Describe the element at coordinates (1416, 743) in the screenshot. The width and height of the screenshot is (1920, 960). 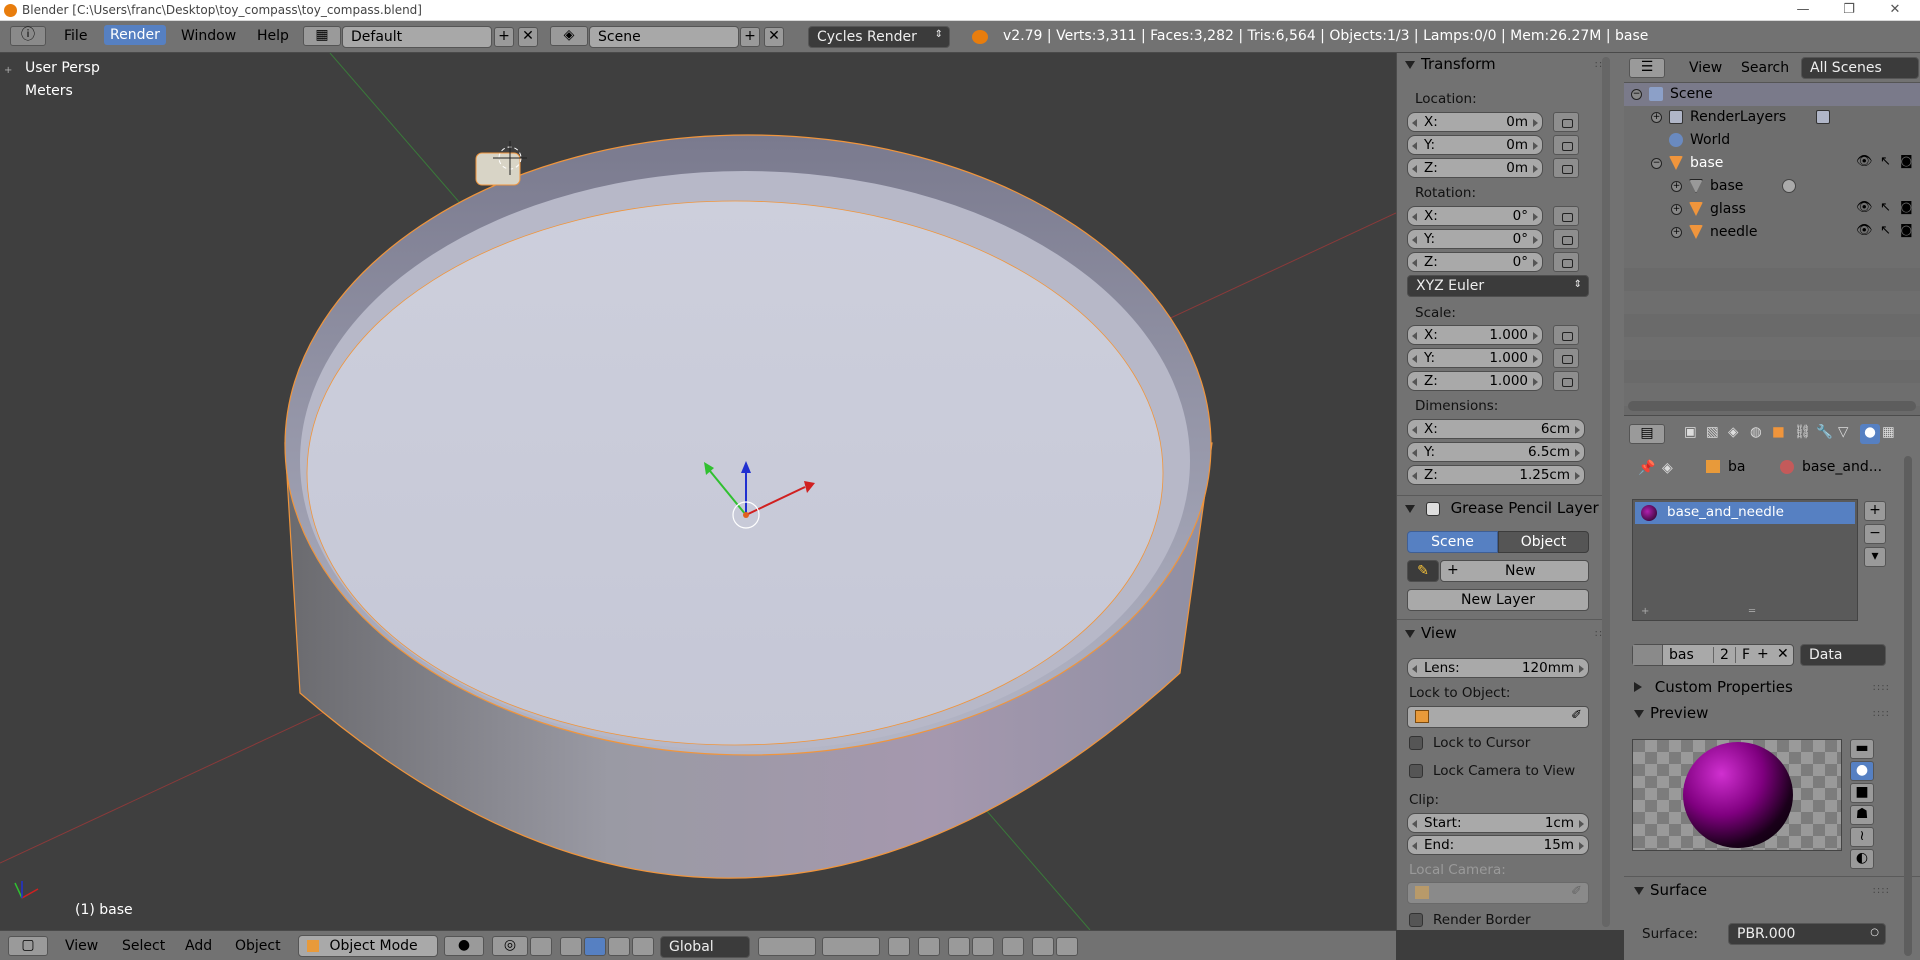
I see `lock-cursor-checkbox` at that location.